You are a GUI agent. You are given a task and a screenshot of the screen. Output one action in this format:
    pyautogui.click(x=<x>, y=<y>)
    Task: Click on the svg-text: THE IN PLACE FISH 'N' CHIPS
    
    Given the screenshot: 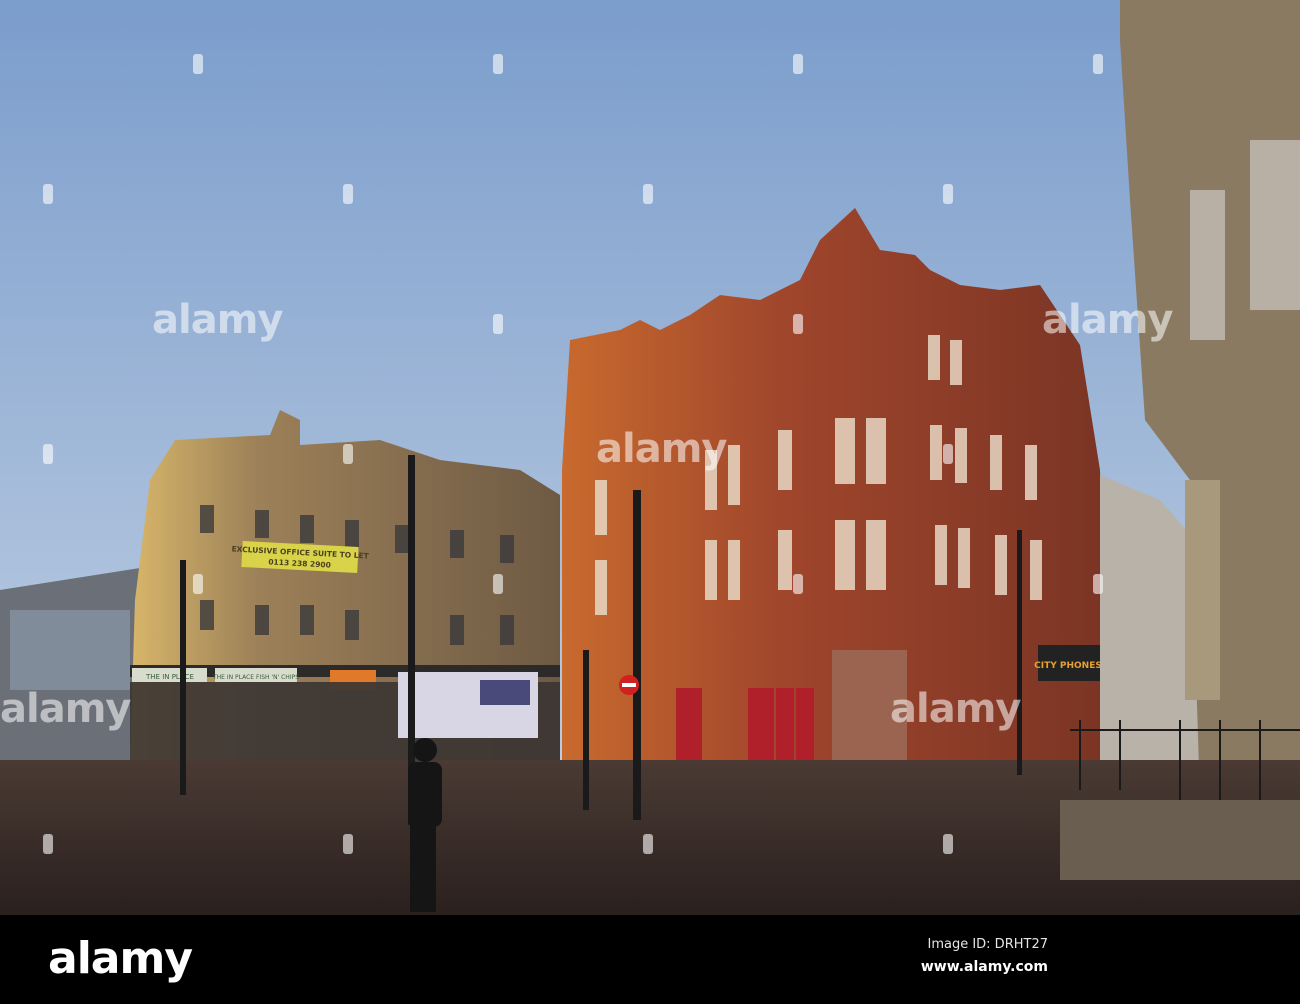 What is the action you would take?
    pyautogui.click(x=255, y=677)
    